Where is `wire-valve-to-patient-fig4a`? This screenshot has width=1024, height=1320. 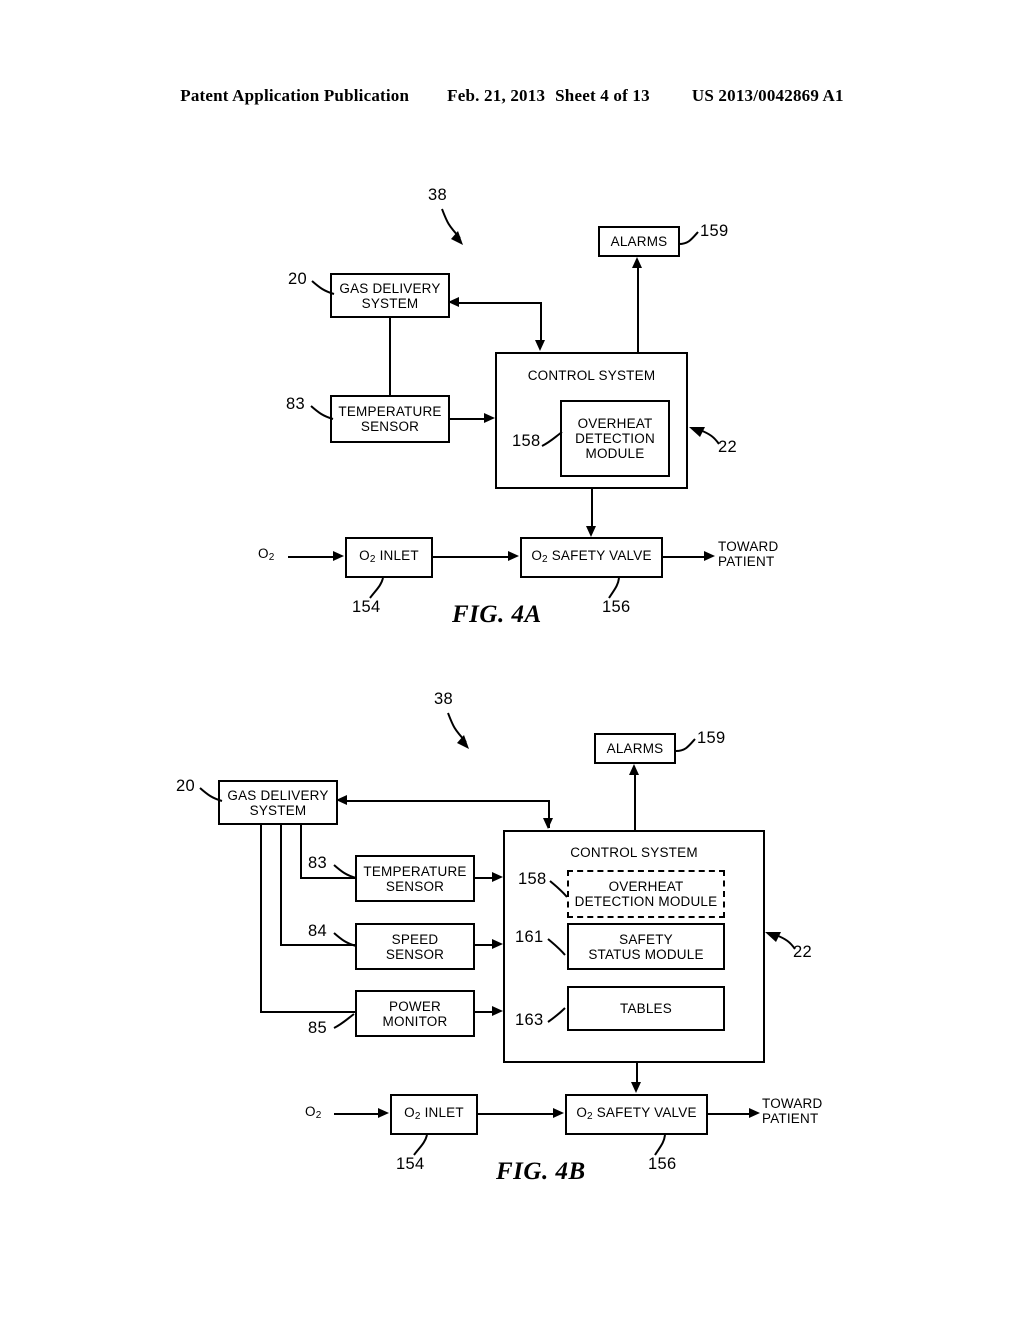
wire-valve-to-patient-fig4a is located at coordinates (684, 557).